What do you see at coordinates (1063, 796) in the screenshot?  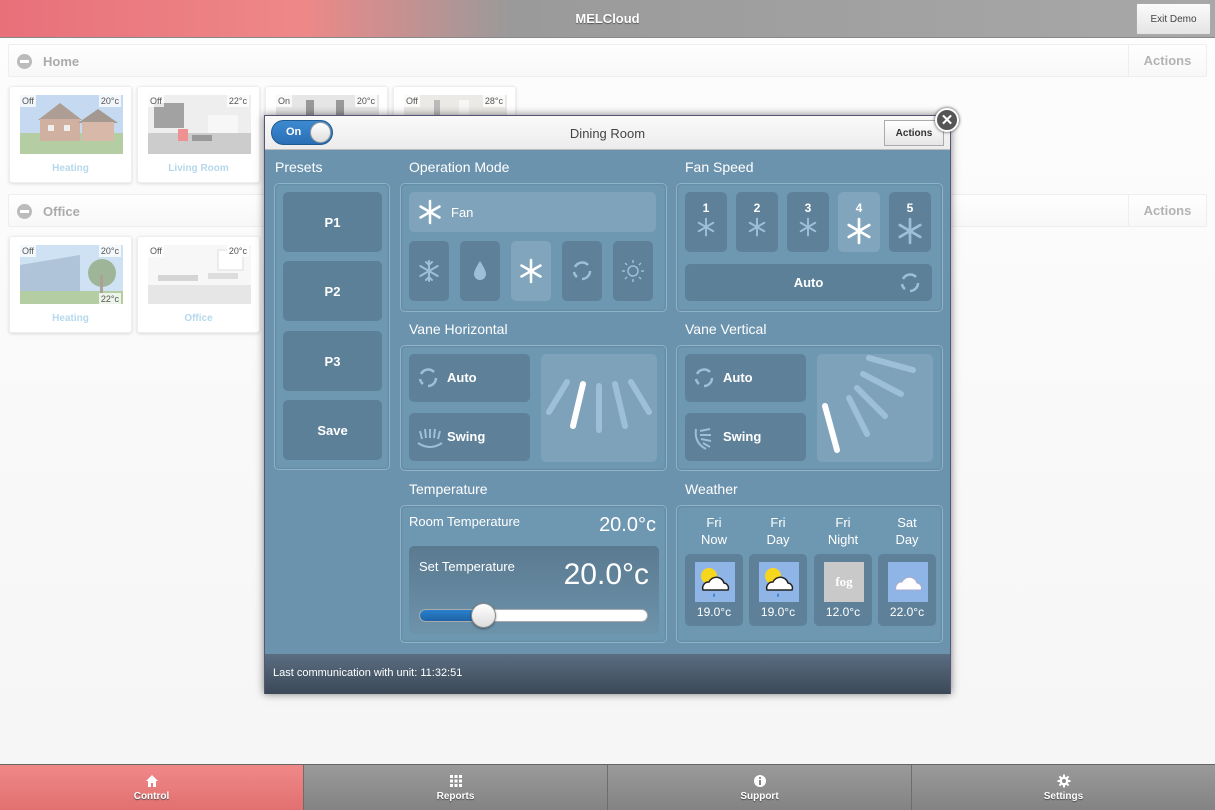 I see `nav-label: Settings` at bounding box center [1063, 796].